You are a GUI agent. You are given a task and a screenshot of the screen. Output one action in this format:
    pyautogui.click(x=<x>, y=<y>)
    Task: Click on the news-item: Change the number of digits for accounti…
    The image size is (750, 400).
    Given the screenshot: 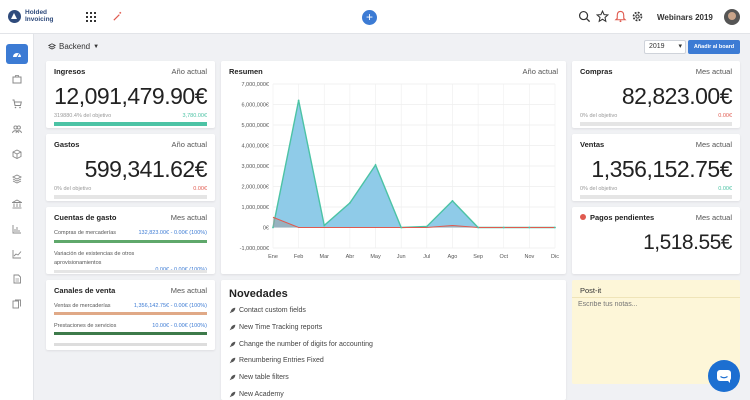 What is the action you would take?
    pyautogui.click(x=301, y=344)
    